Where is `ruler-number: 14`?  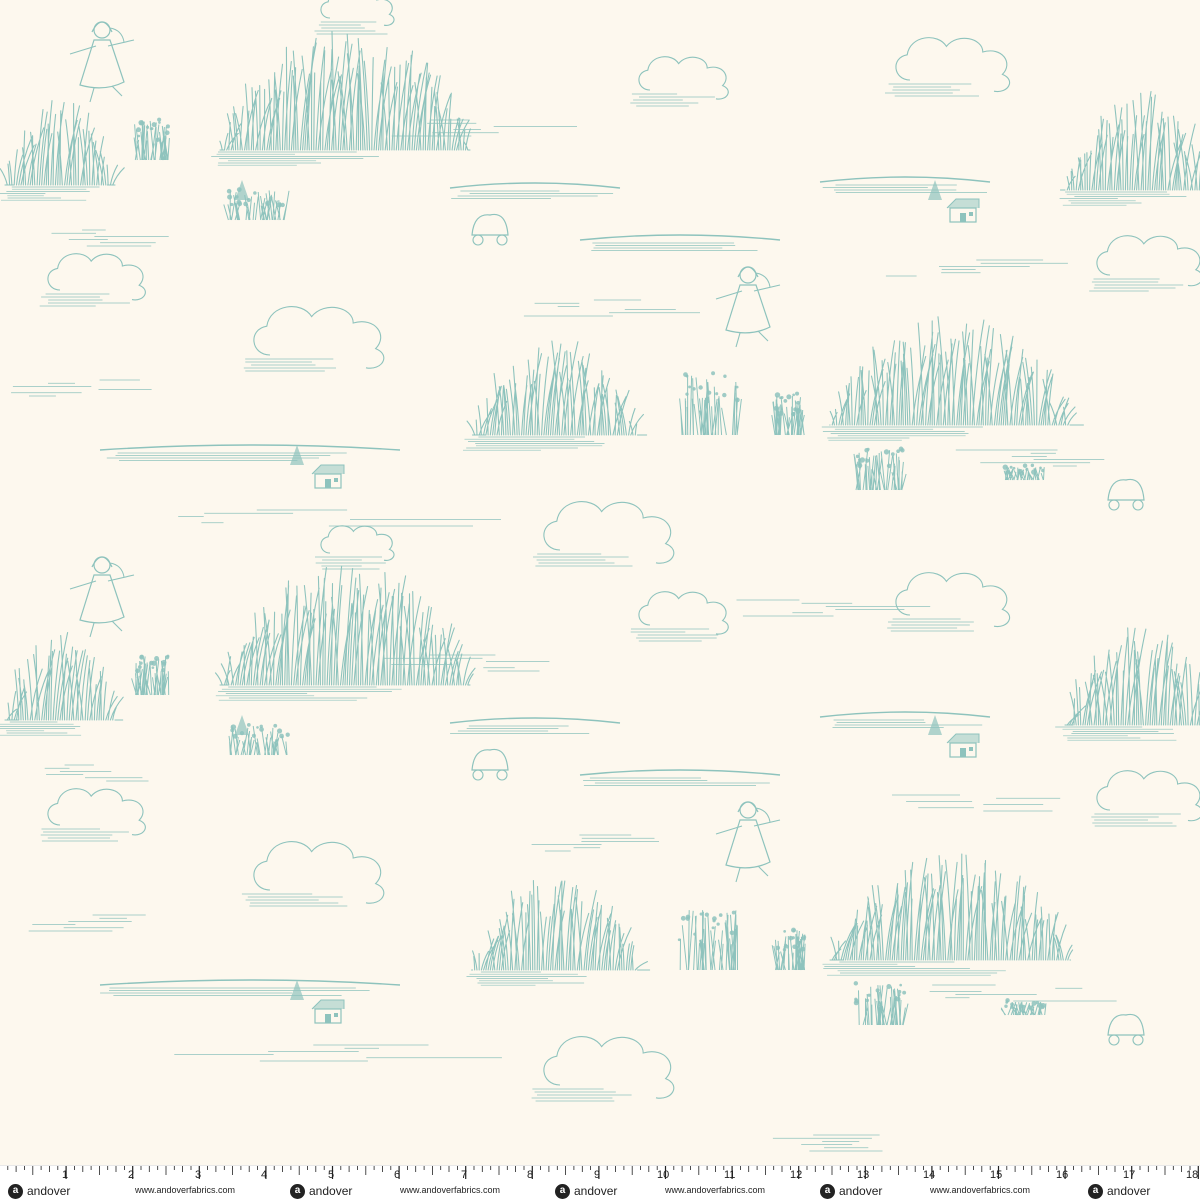
ruler-number: 14 is located at coordinates (929, 1175).